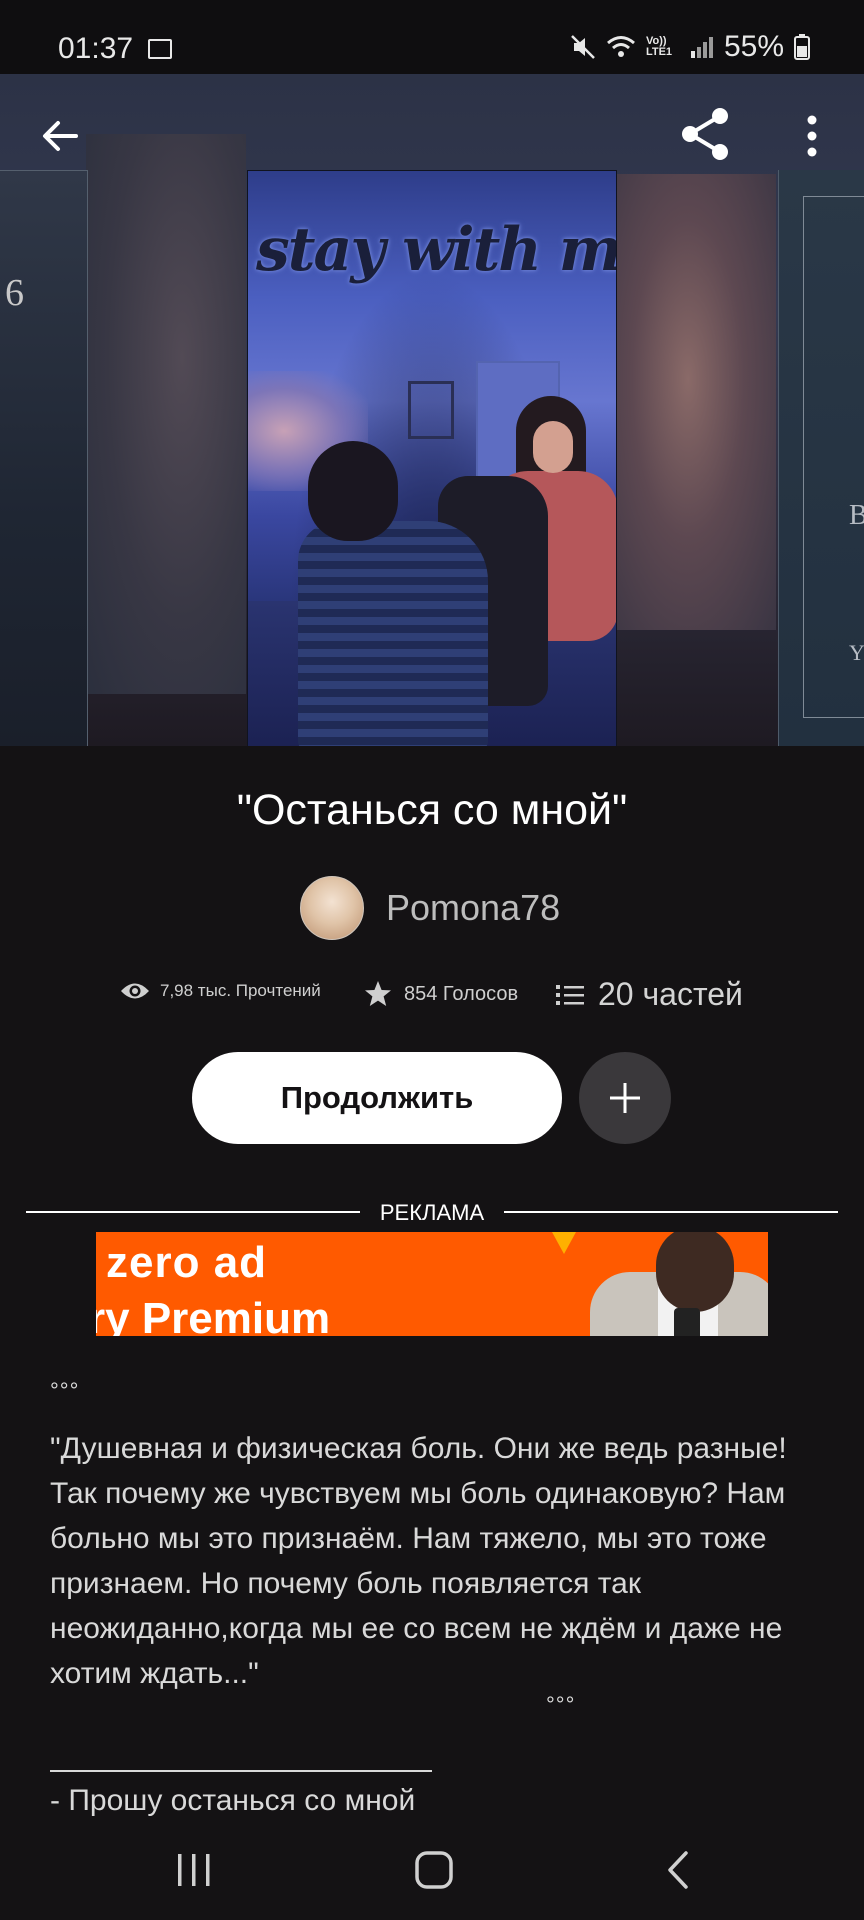  Describe the element at coordinates (678, 1870) in the screenshot. I see `nav-back-icon` at that location.